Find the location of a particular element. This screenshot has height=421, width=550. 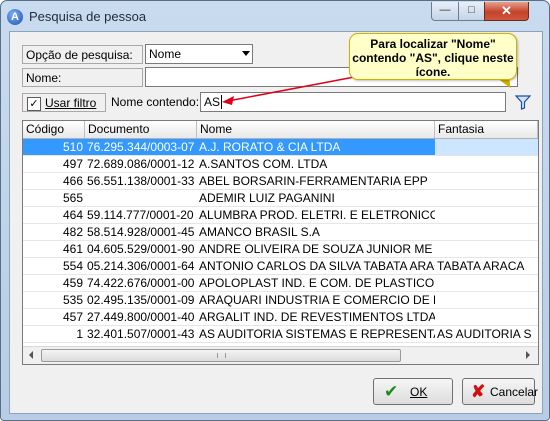

cell-document is located at coordinates (141, 198).